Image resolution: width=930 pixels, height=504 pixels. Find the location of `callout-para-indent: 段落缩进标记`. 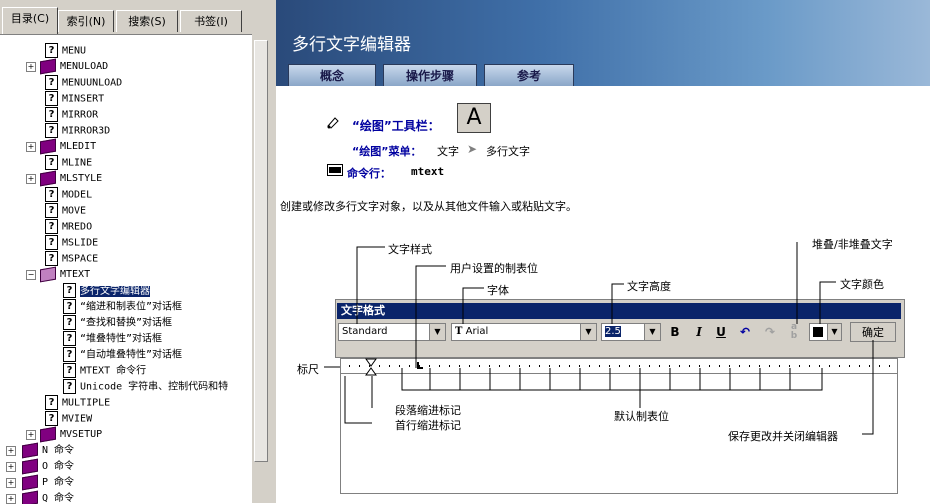

callout-para-indent: 段落缩进标记 is located at coordinates (428, 410).